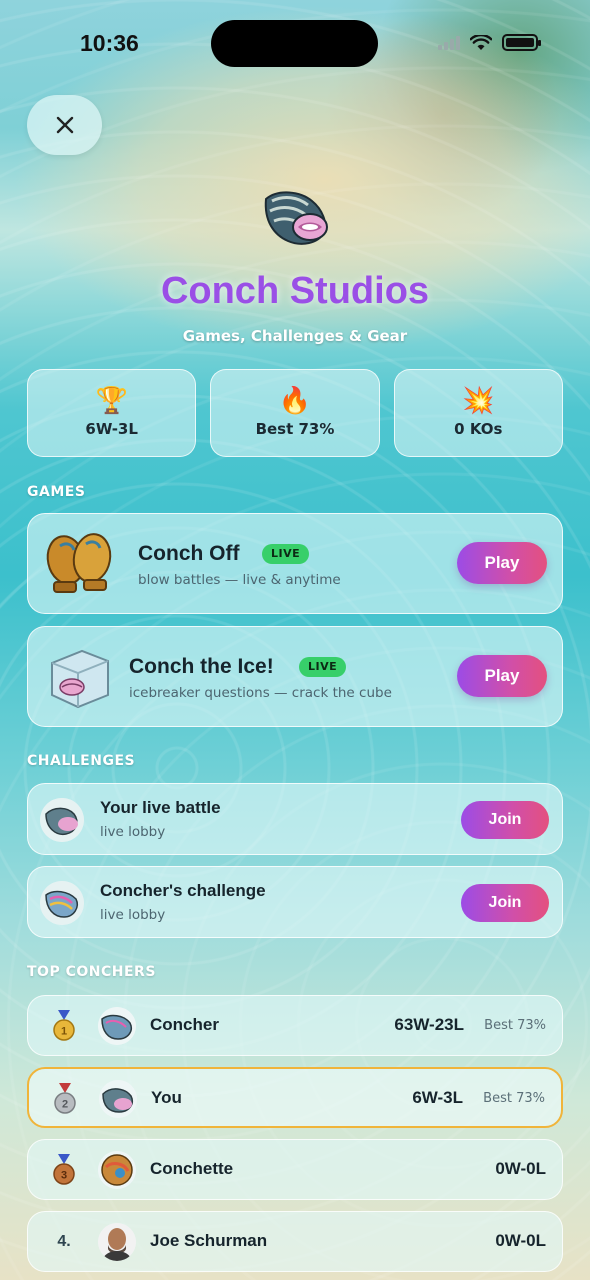 This screenshot has height=1280, width=590. I want to click on section-label-games: GAMES, so click(56, 492).